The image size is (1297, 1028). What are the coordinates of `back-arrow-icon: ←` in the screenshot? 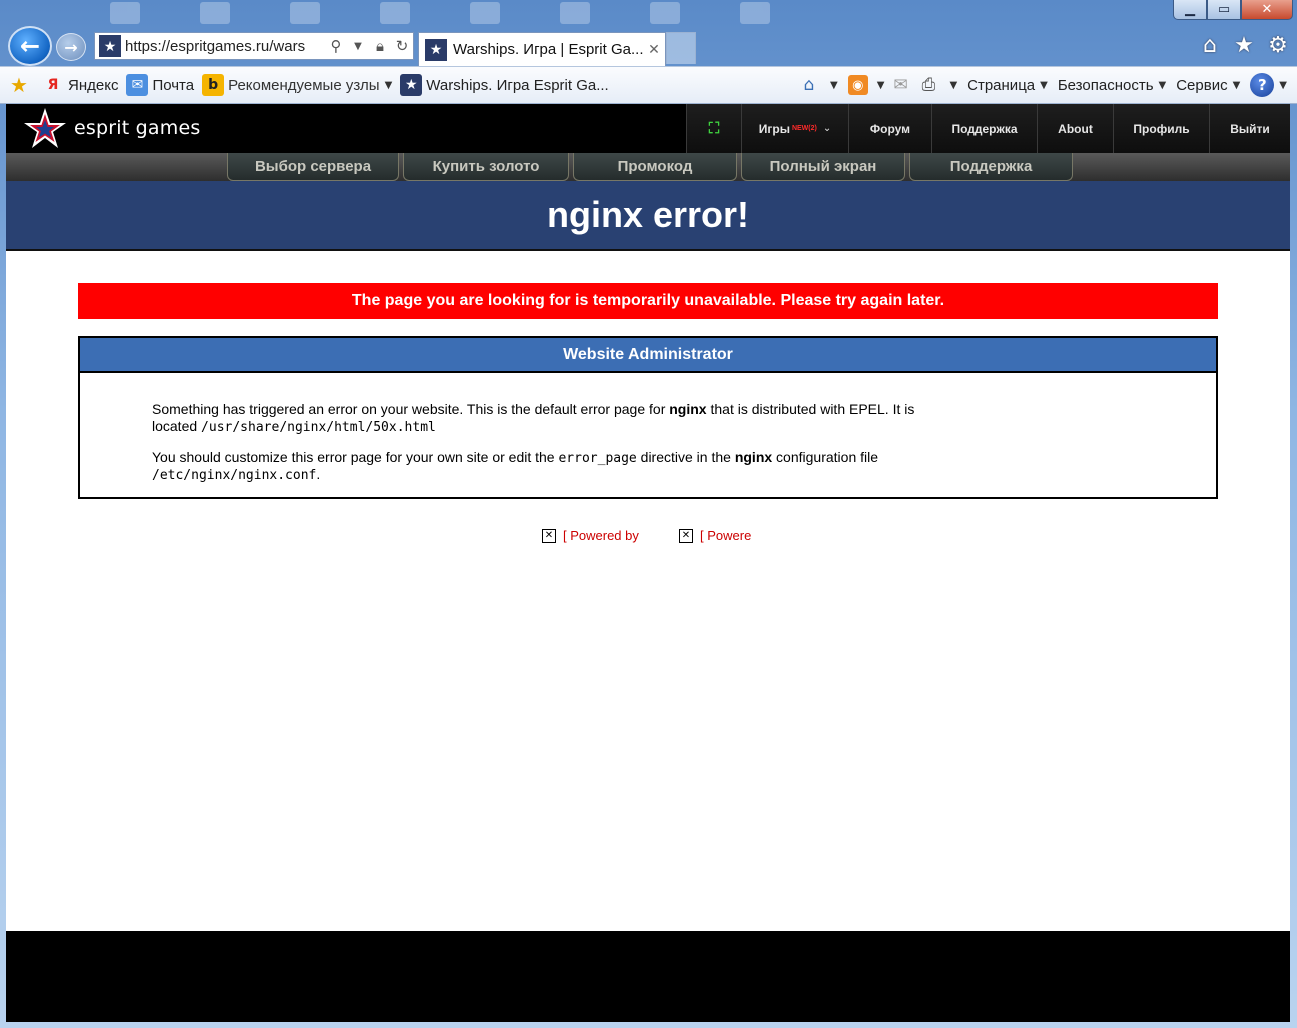 It's located at (30, 46).